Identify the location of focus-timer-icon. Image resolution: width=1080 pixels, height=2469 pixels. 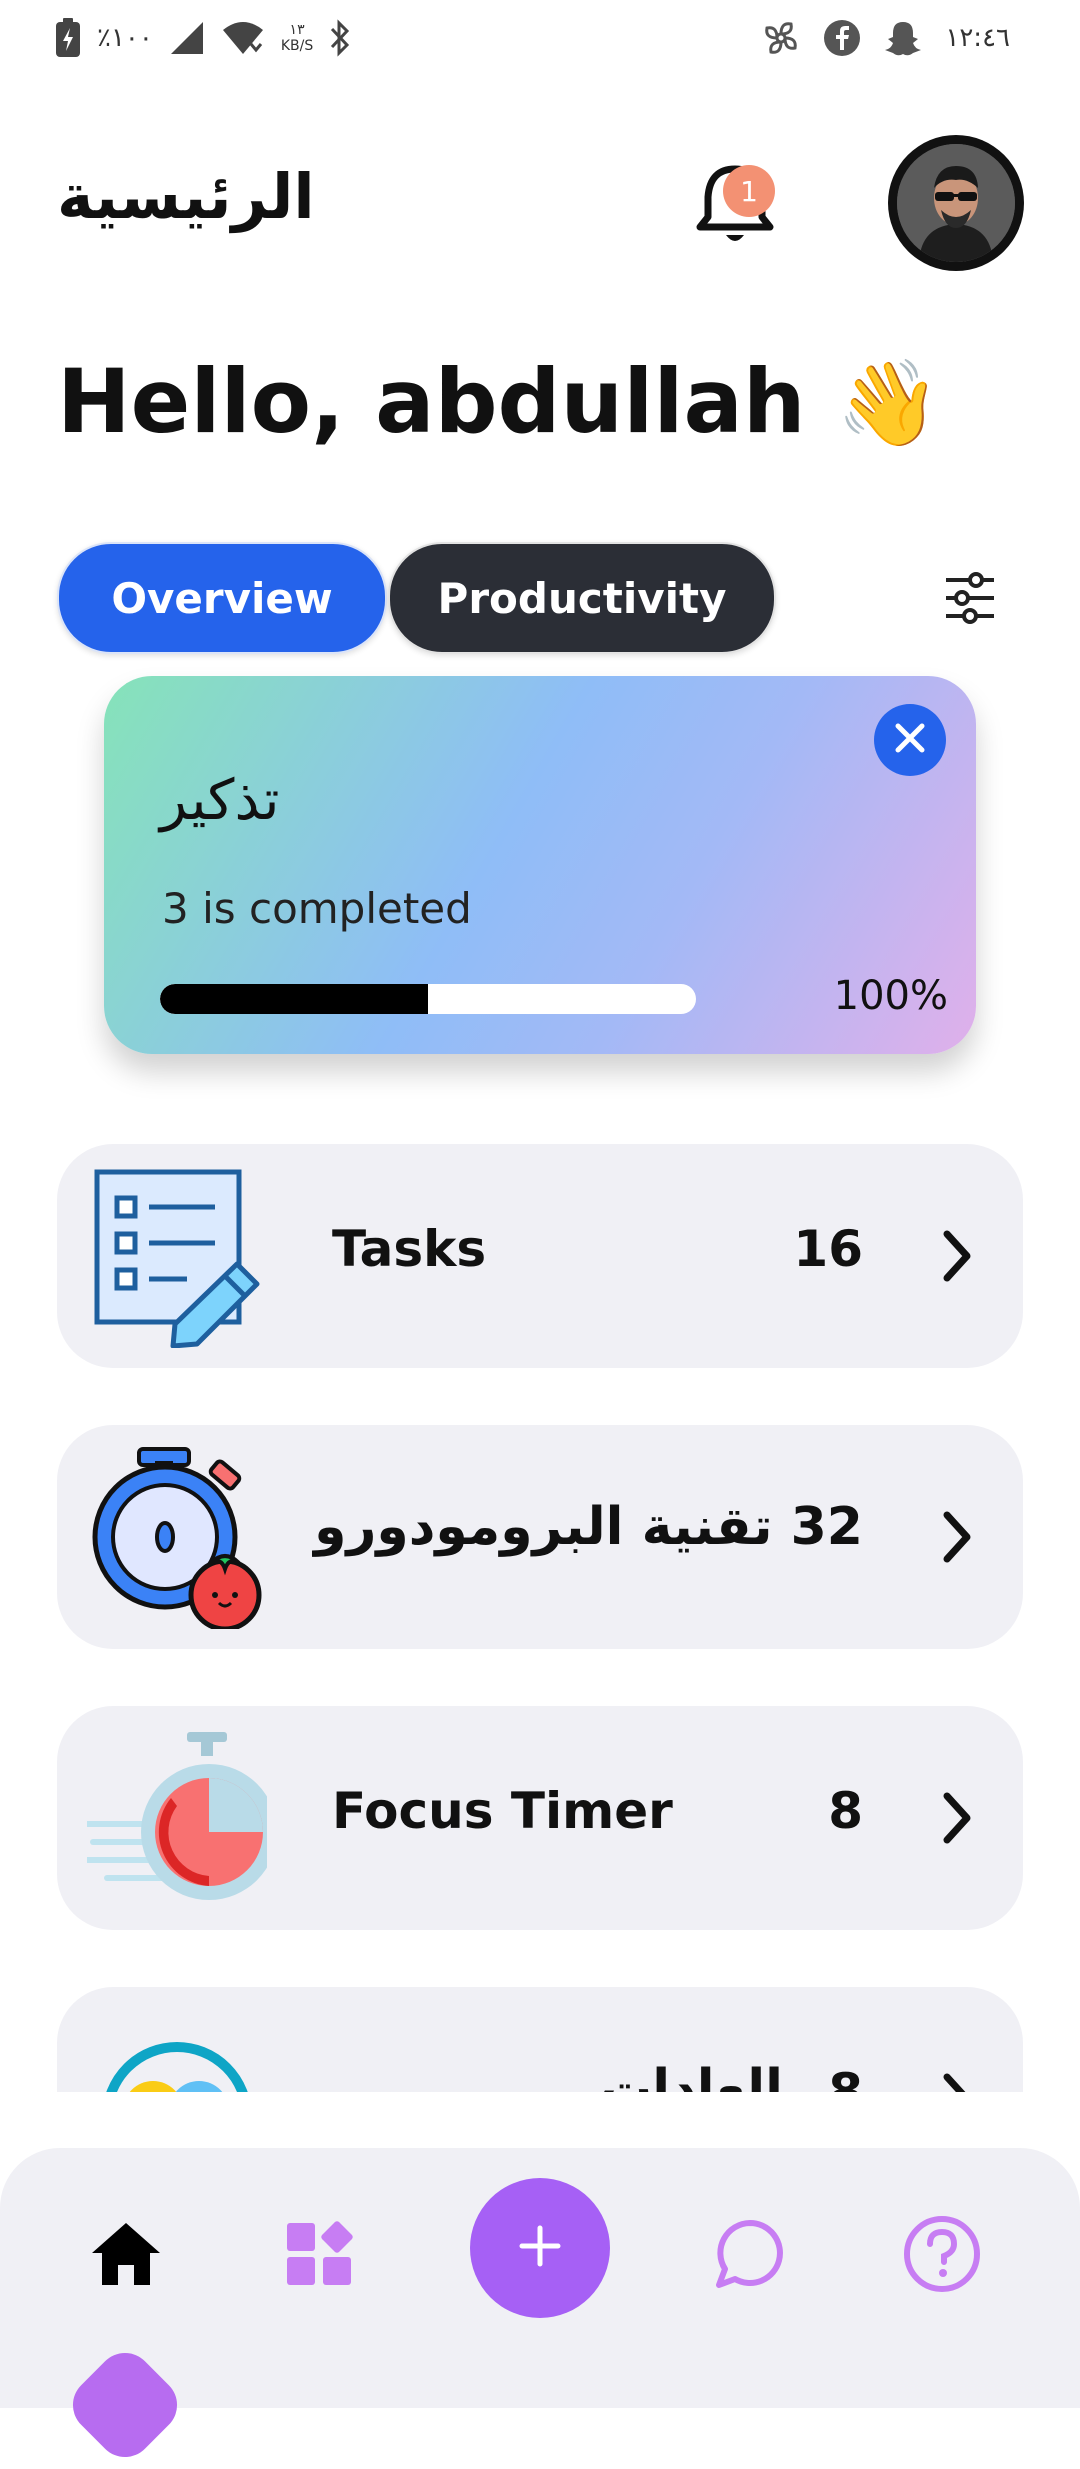
(180, 1818).